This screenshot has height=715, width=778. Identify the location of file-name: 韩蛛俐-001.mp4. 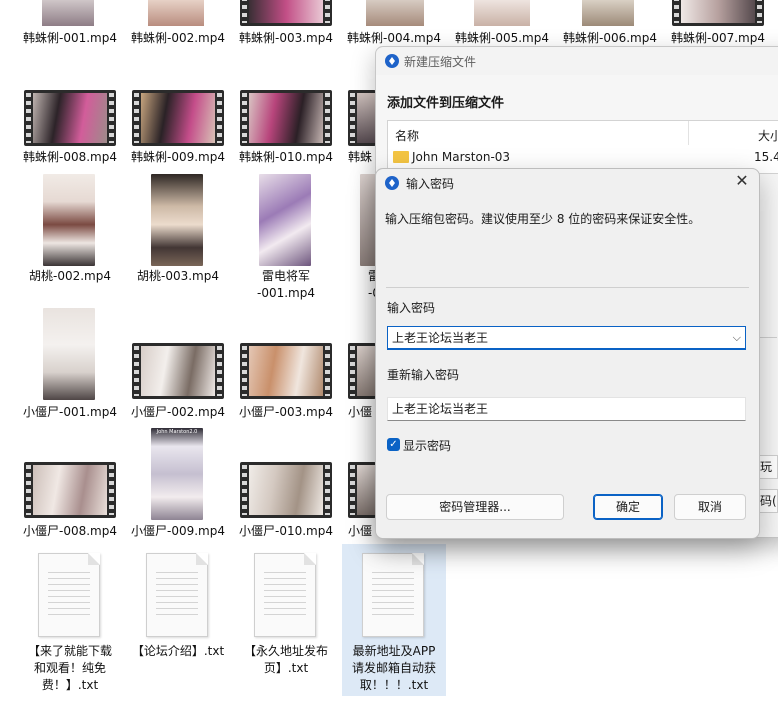
(70, 38).